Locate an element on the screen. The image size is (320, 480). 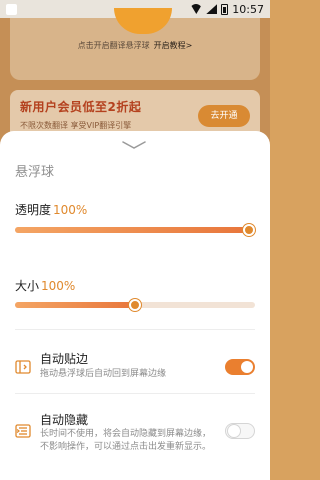
notification-icon is located at coordinates (11, 9).